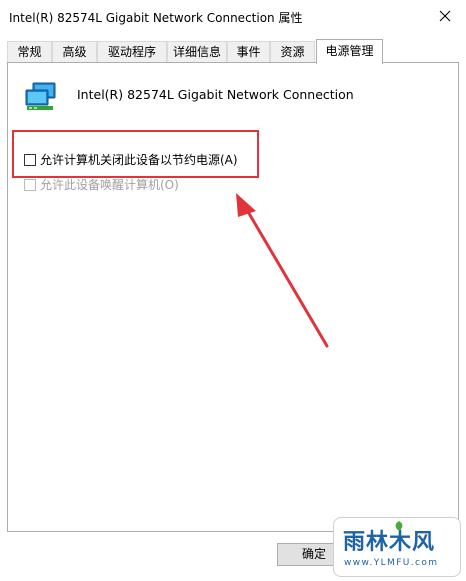 This screenshot has height=581, width=466. I want to click on close-icon, so click(445, 16).